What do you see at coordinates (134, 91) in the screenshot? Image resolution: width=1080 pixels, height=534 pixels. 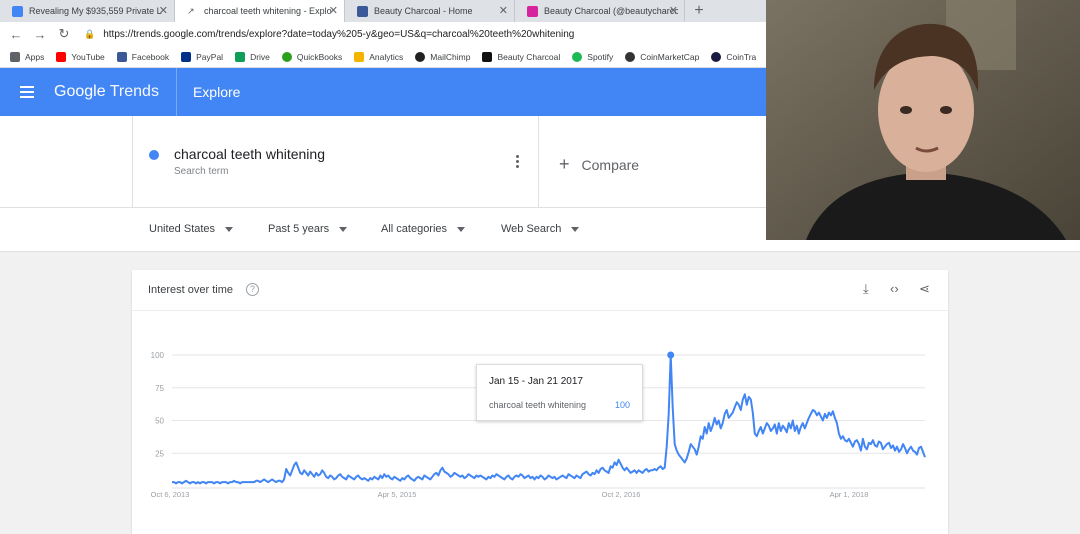 I see `logo-trends: Trends` at bounding box center [134, 91].